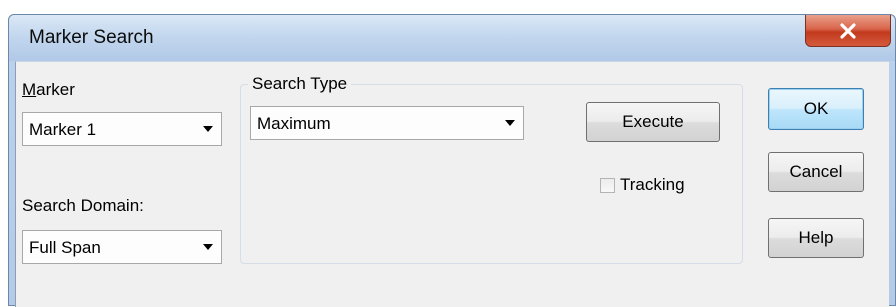 The width and height of the screenshot is (896, 307). Describe the element at coordinates (816, 238) in the screenshot. I see `help-button: Help` at that location.